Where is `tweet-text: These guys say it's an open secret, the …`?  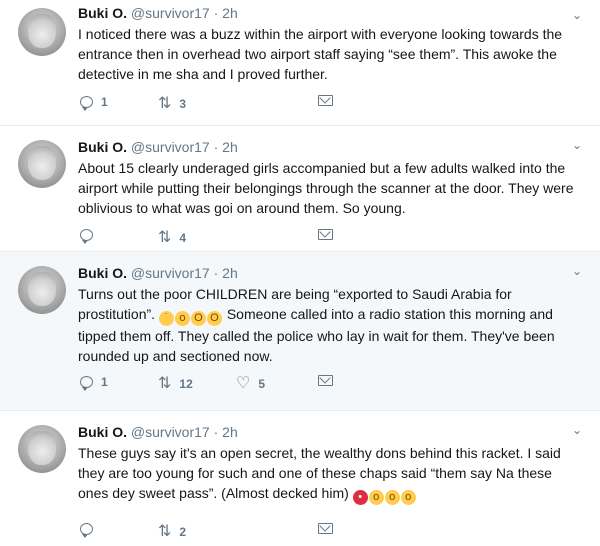 tweet-text: These guys say it's an open secret, the … is located at coordinates (330, 474).